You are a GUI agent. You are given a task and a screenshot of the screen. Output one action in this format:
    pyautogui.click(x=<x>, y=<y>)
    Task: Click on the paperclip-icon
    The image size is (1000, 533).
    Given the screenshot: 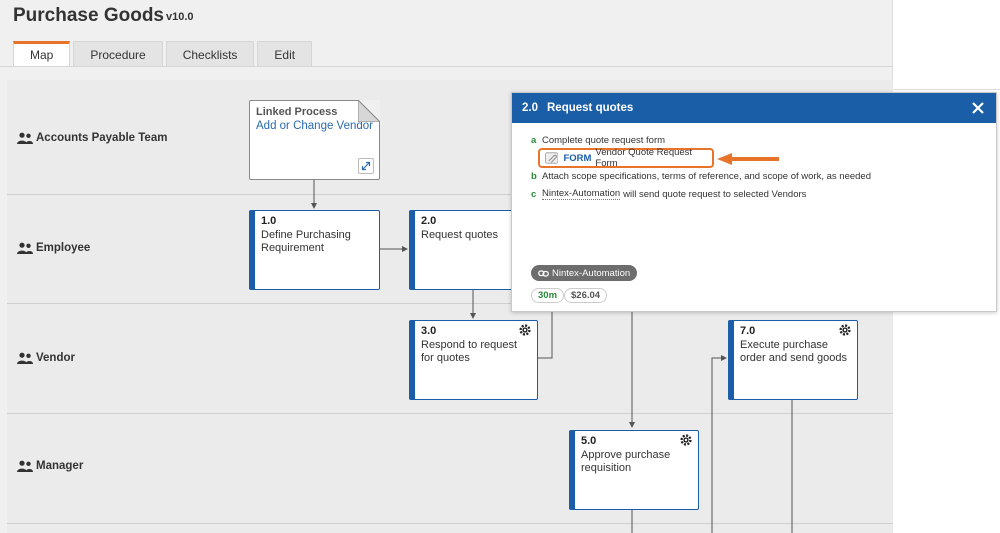 What is the action you would take?
    pyautogui.click(x=552, y=158)
    